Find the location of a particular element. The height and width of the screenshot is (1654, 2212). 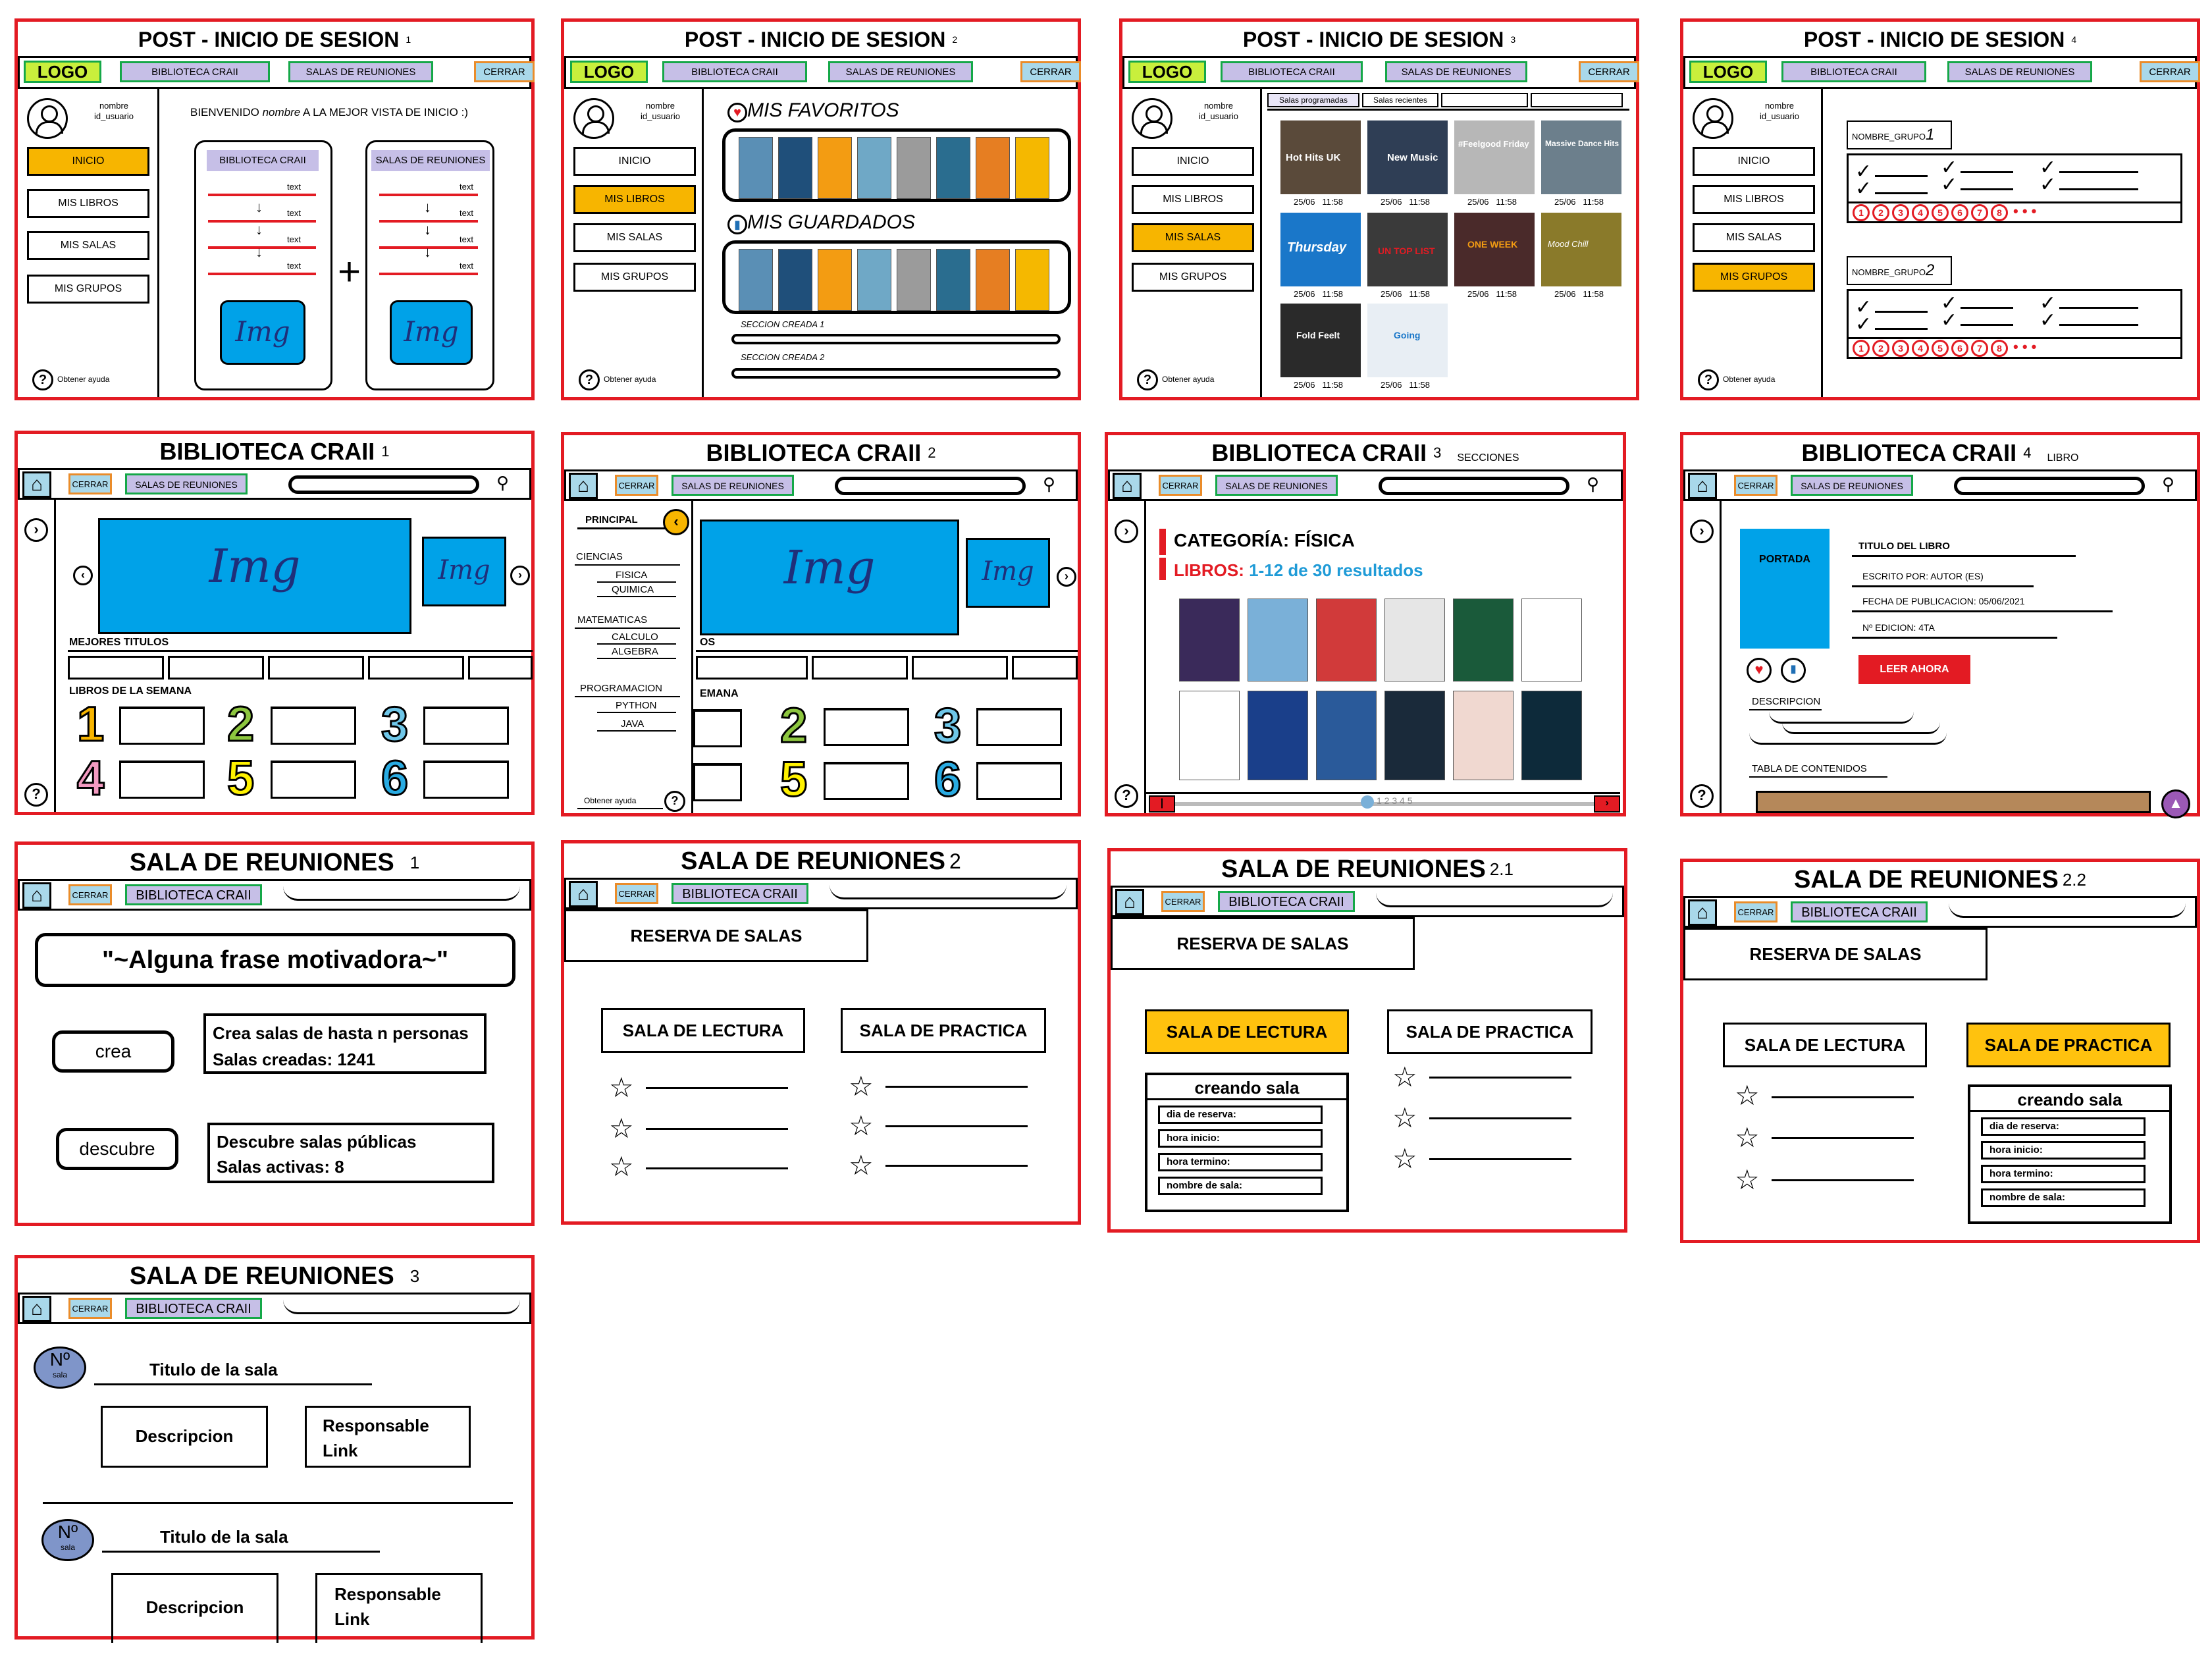

prev-page-icon: | is located at coordinates (1162, 804).